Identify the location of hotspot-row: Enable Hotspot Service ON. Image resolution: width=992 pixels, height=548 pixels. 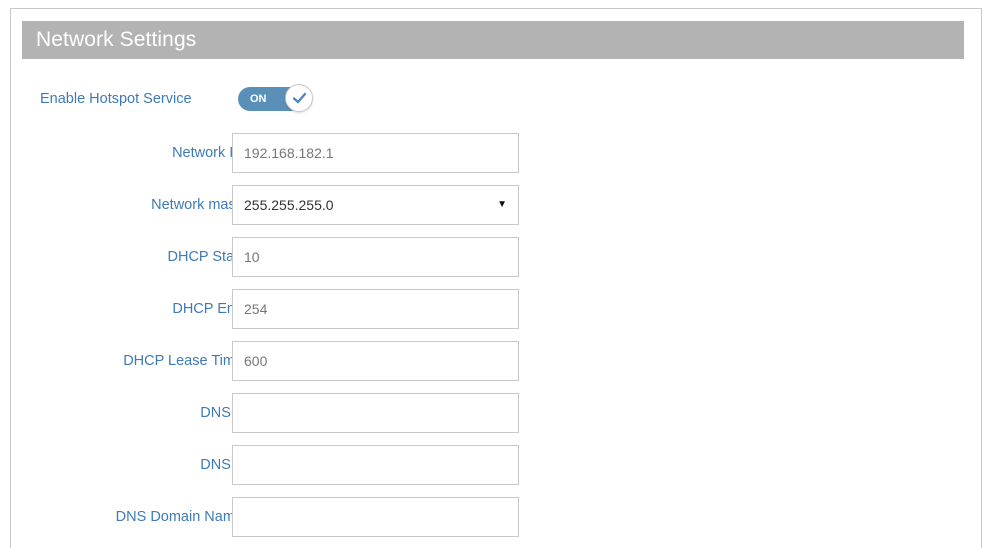
(493, 99).